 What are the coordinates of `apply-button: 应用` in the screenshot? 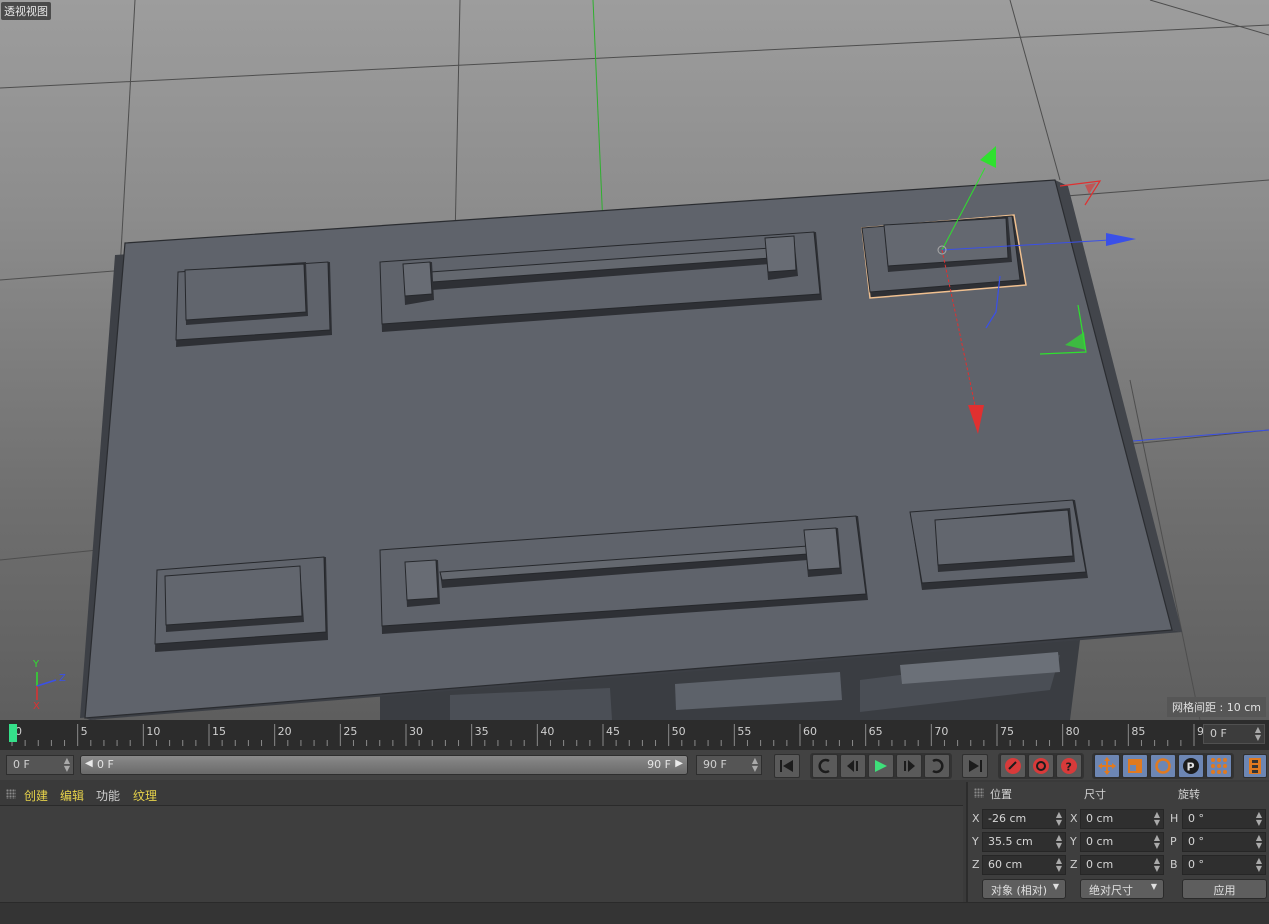 It's located at (1224, 889).